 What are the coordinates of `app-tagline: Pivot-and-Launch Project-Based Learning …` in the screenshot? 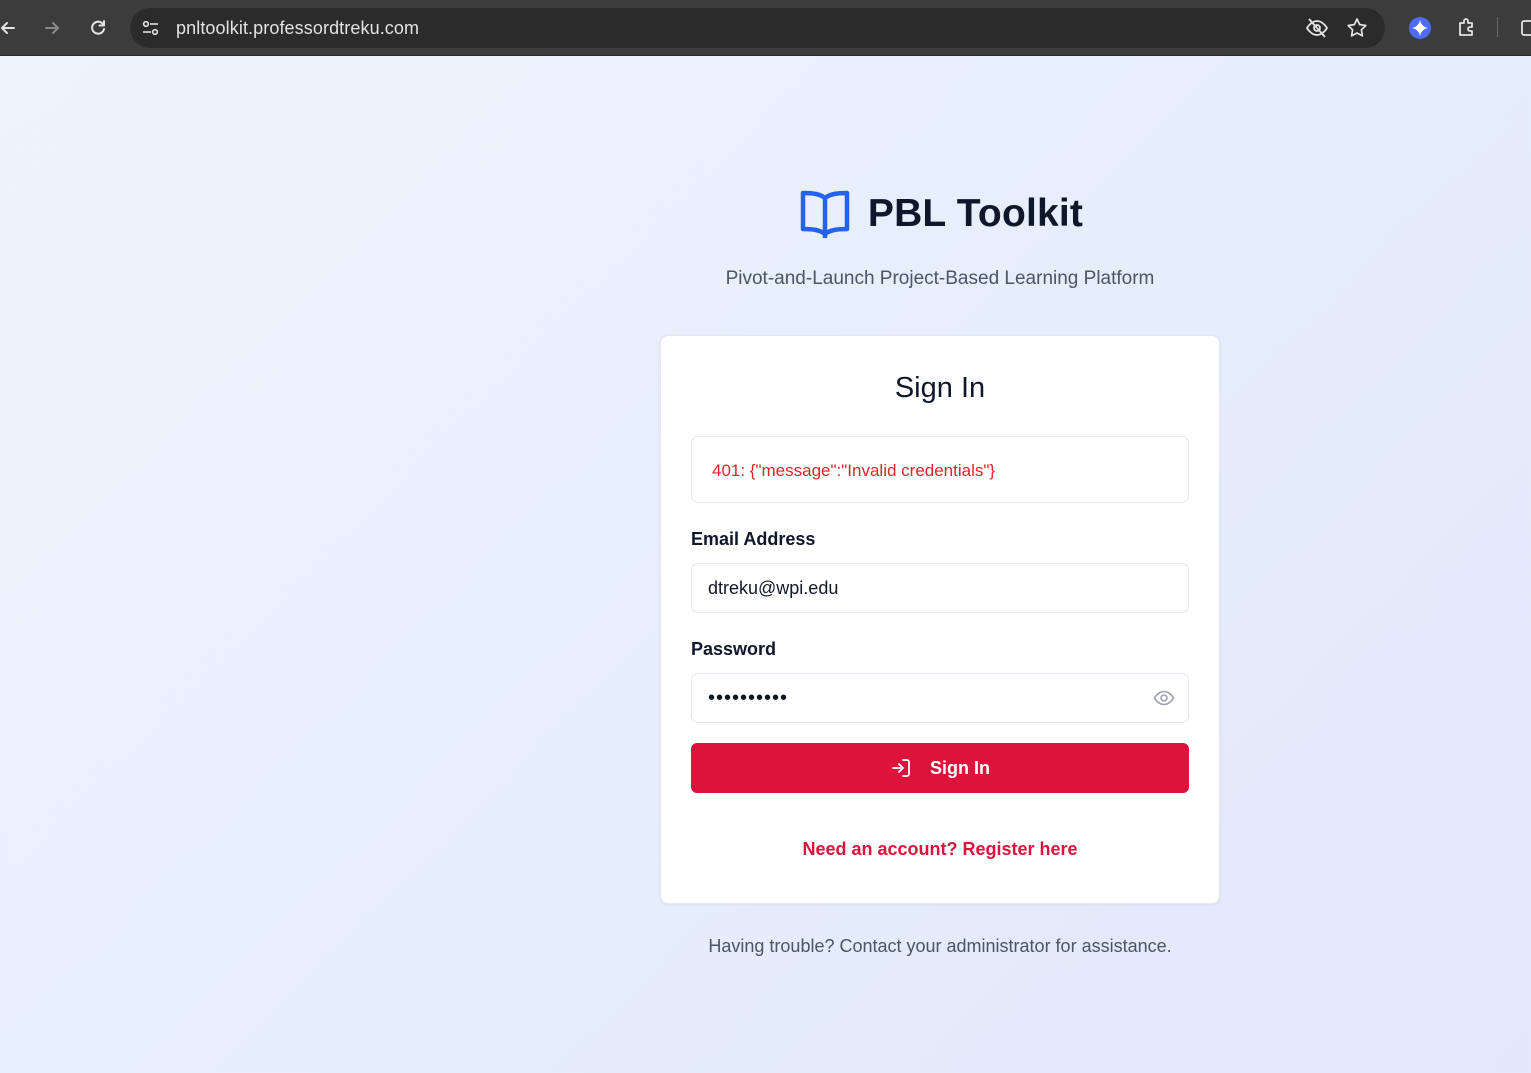 It's located at (940, 278).